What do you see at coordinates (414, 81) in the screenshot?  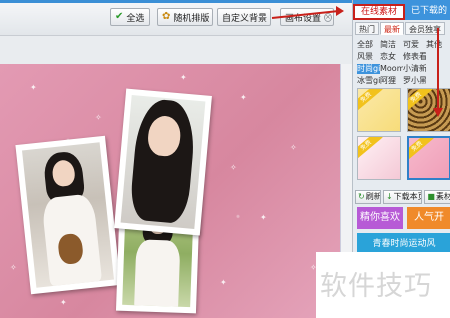 I see `category-item: 罗小黑` at bounding box center [414, 81].